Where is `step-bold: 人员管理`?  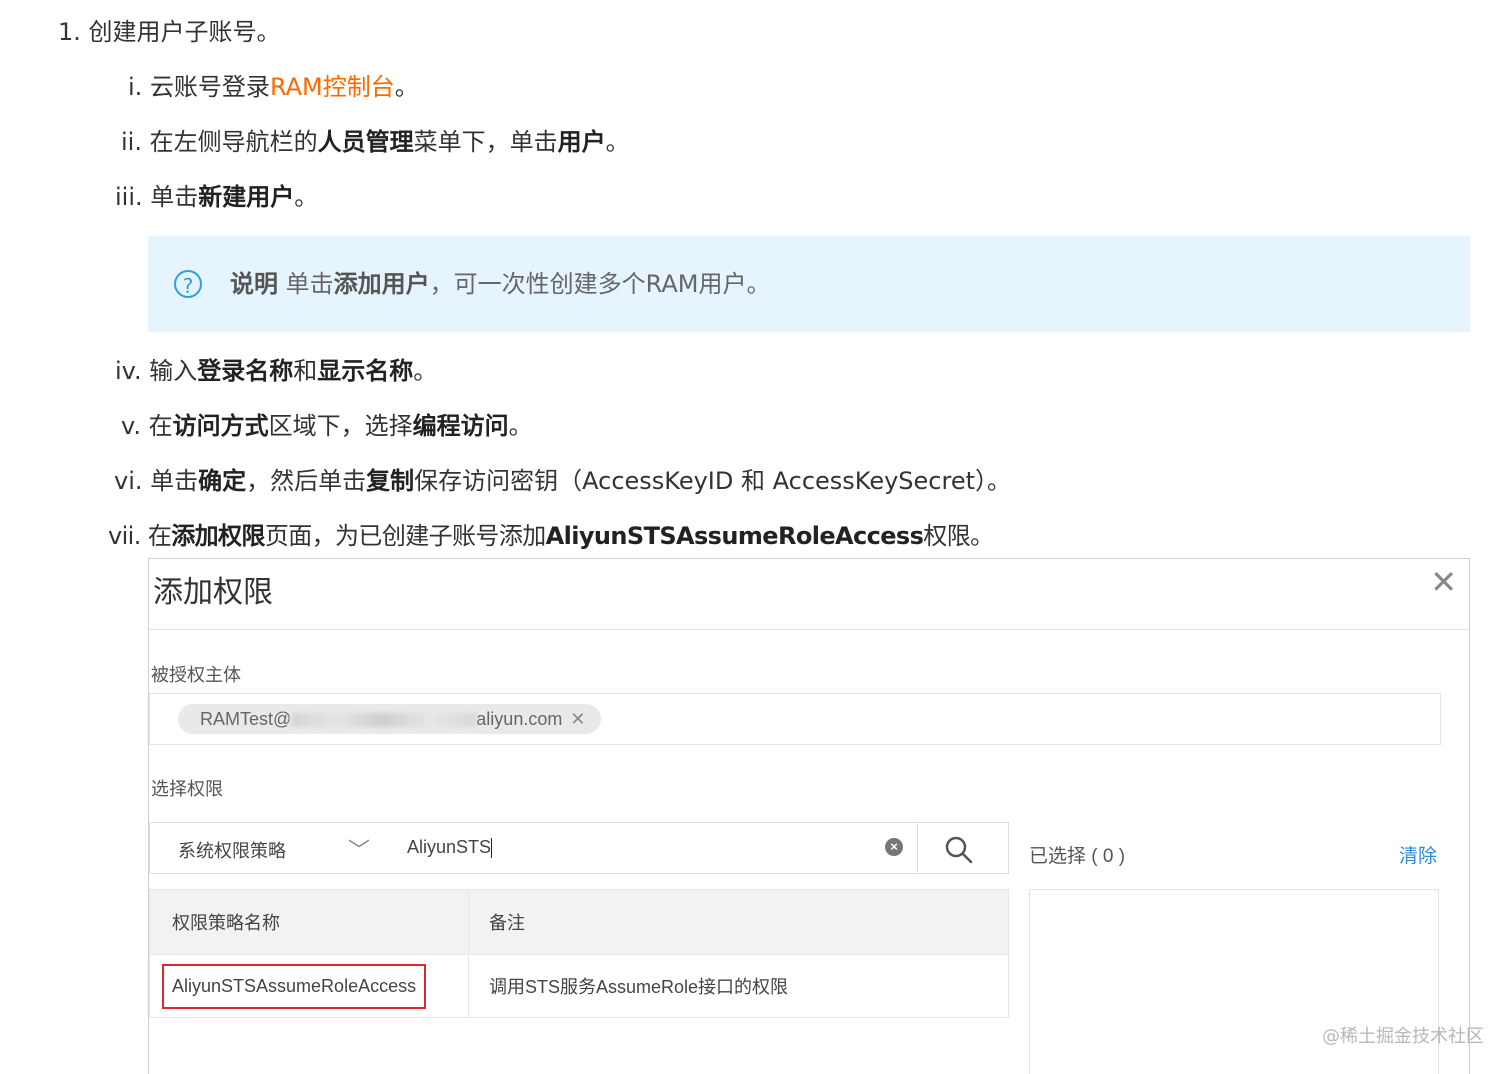 step-bold: 人员管理 is located at coordinates (365, 142).